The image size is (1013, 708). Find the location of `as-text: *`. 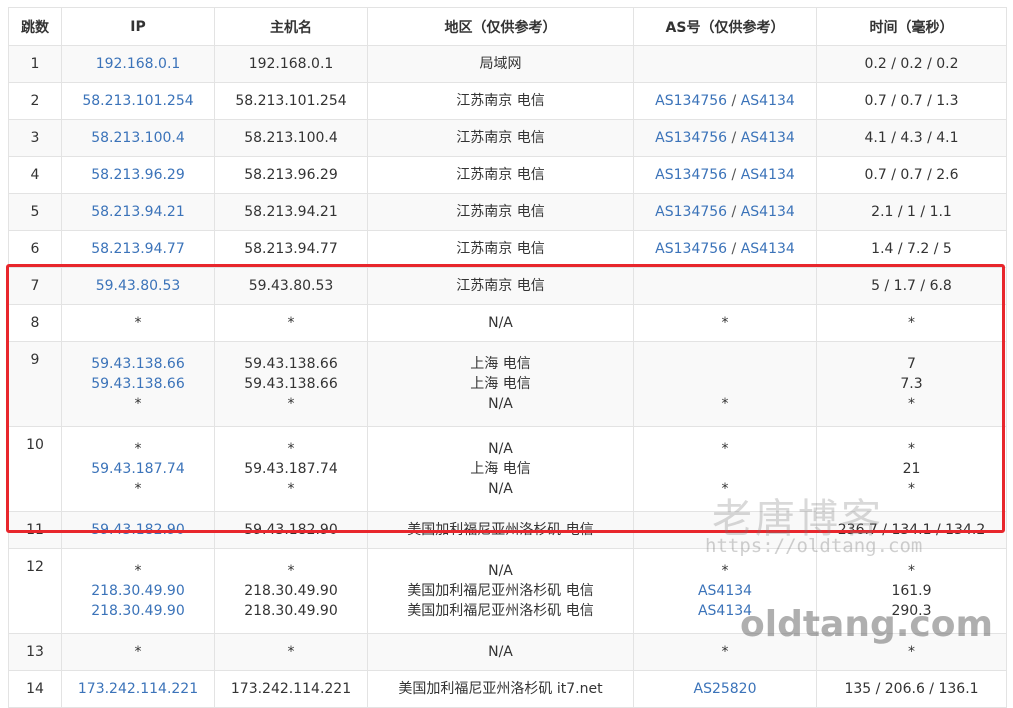

as-text: * is located at coordinates (725, 652).